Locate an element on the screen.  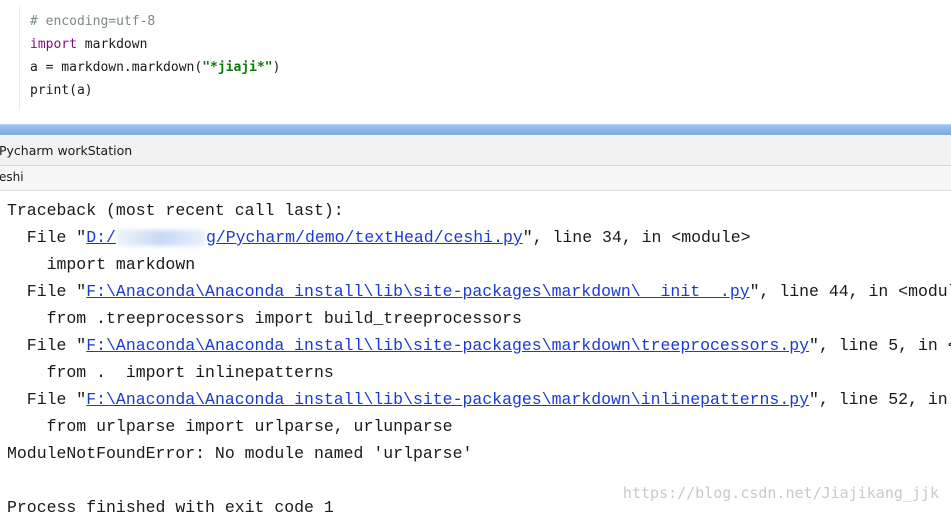
file-path-end: g/Pycharm/demo/textHead/ceshi.py is located at coordinates (364, 237).